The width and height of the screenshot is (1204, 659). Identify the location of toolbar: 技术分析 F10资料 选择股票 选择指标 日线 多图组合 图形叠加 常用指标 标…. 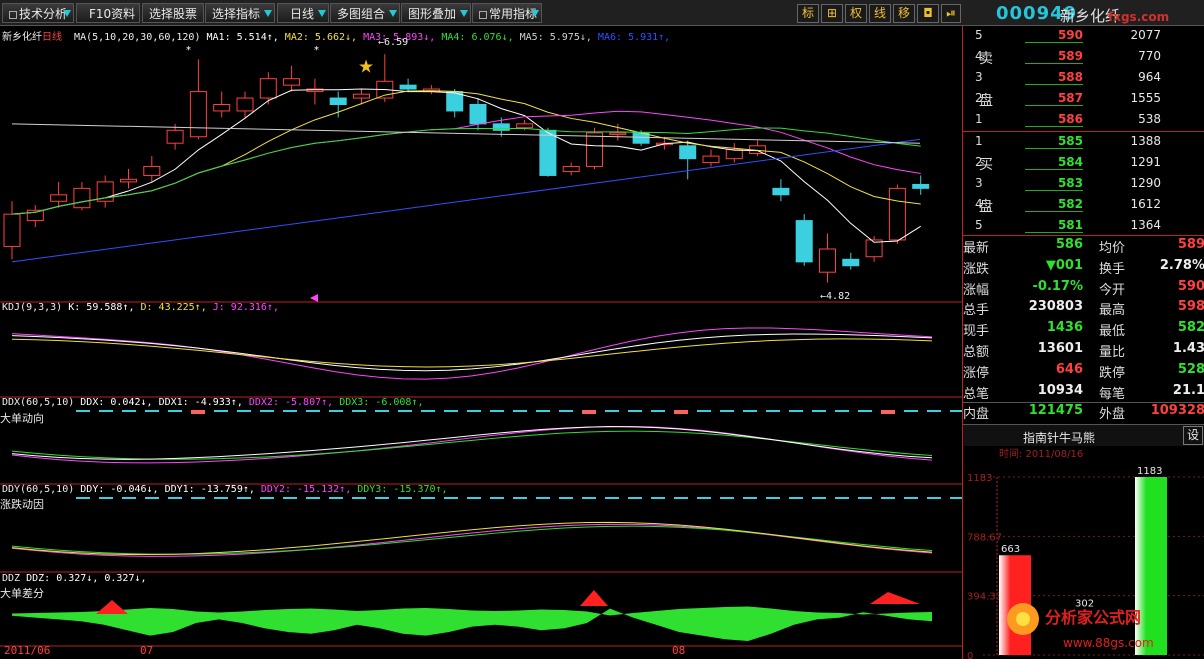
(602, 13).